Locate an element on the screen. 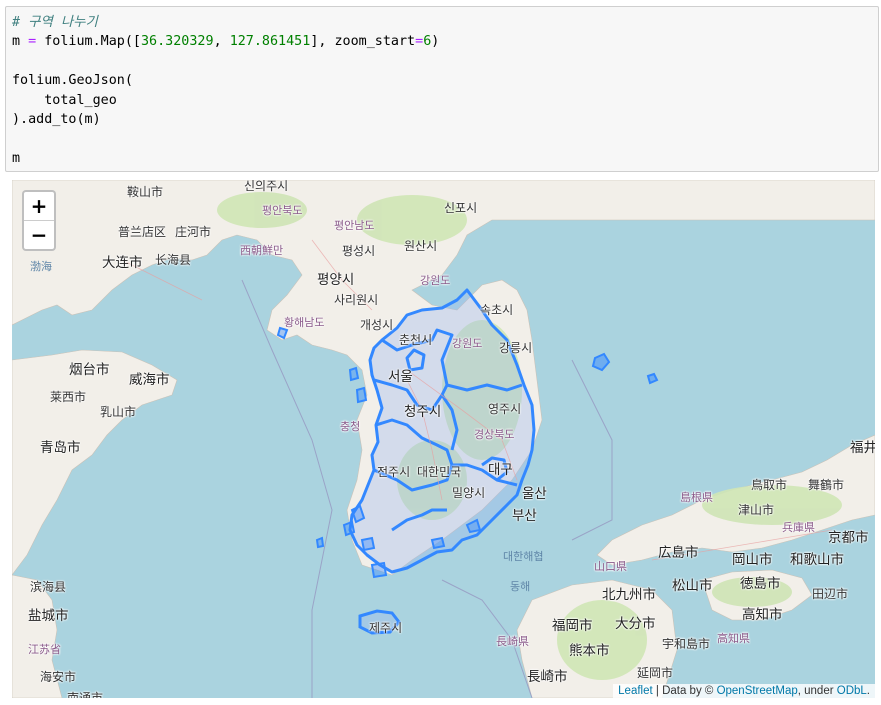 The image size is (881, 705). place-label: 大连市 is located at coordinates (122, 263).